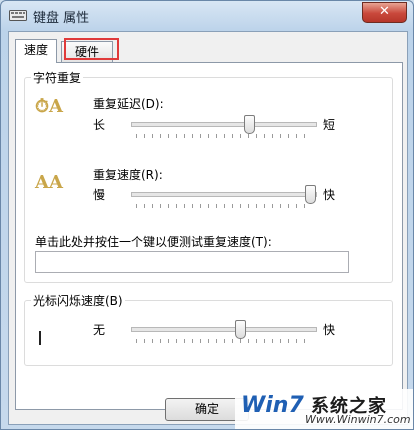 Image resolution: width=414 pixels, height=430 pixels. What do you see at coordinates (224, 194) in the screenshot?
I see `repeat-rate-track` at bounding box center [224, 194].